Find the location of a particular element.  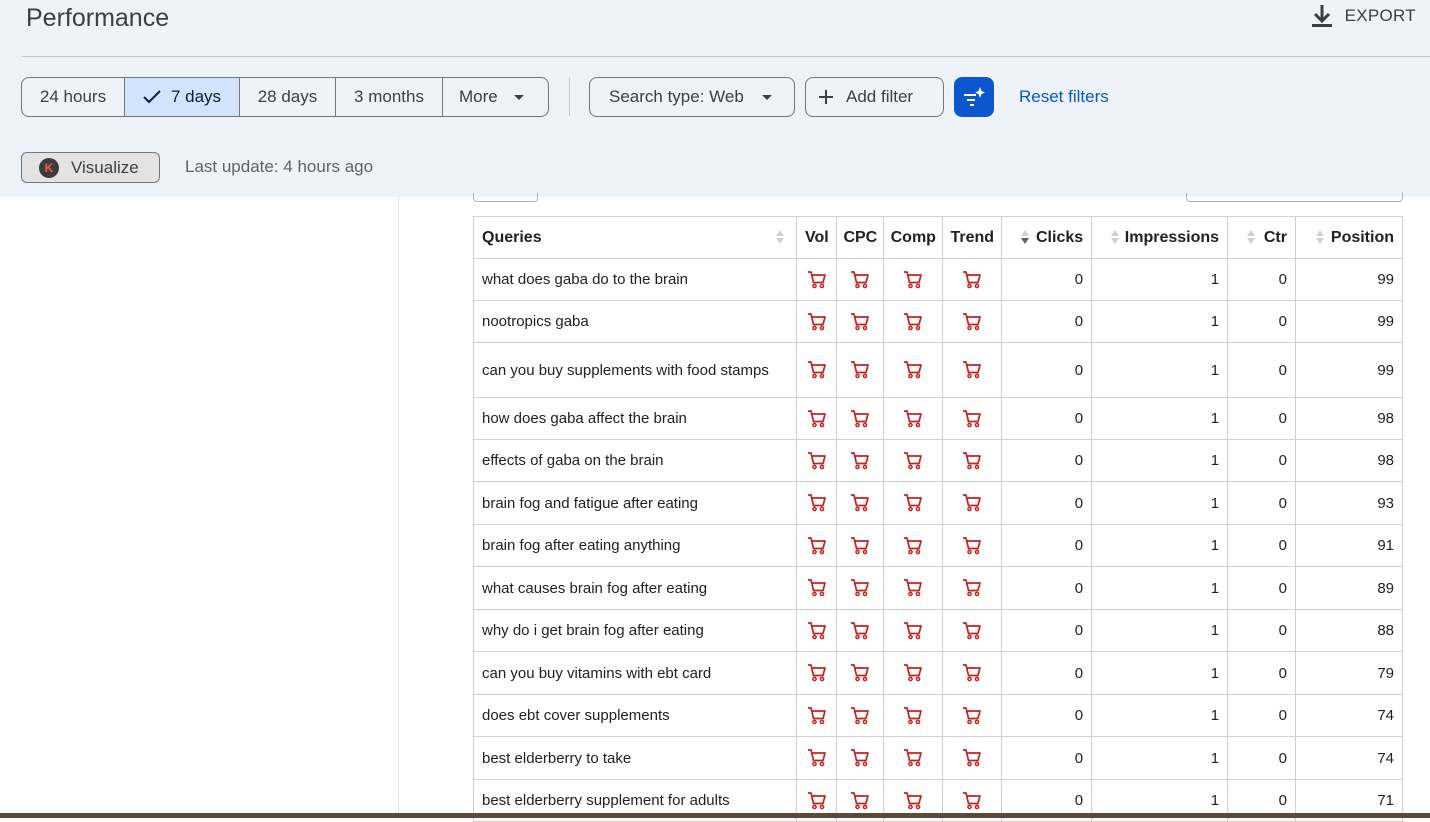

column-label: Vol is located at coordinates (817, 237).